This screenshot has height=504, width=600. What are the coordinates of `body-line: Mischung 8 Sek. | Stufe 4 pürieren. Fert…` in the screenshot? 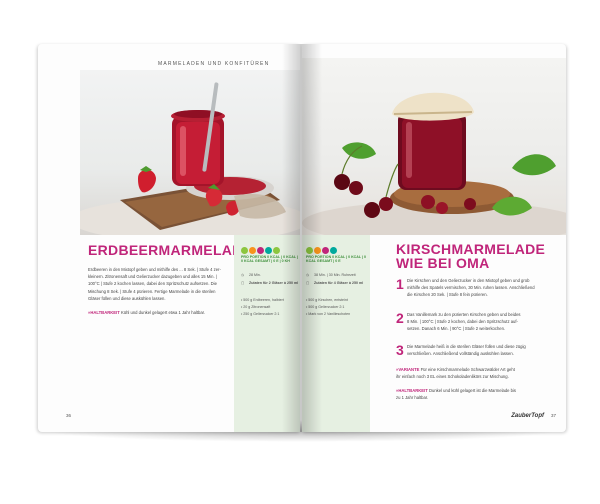 It's located at (152, 291).